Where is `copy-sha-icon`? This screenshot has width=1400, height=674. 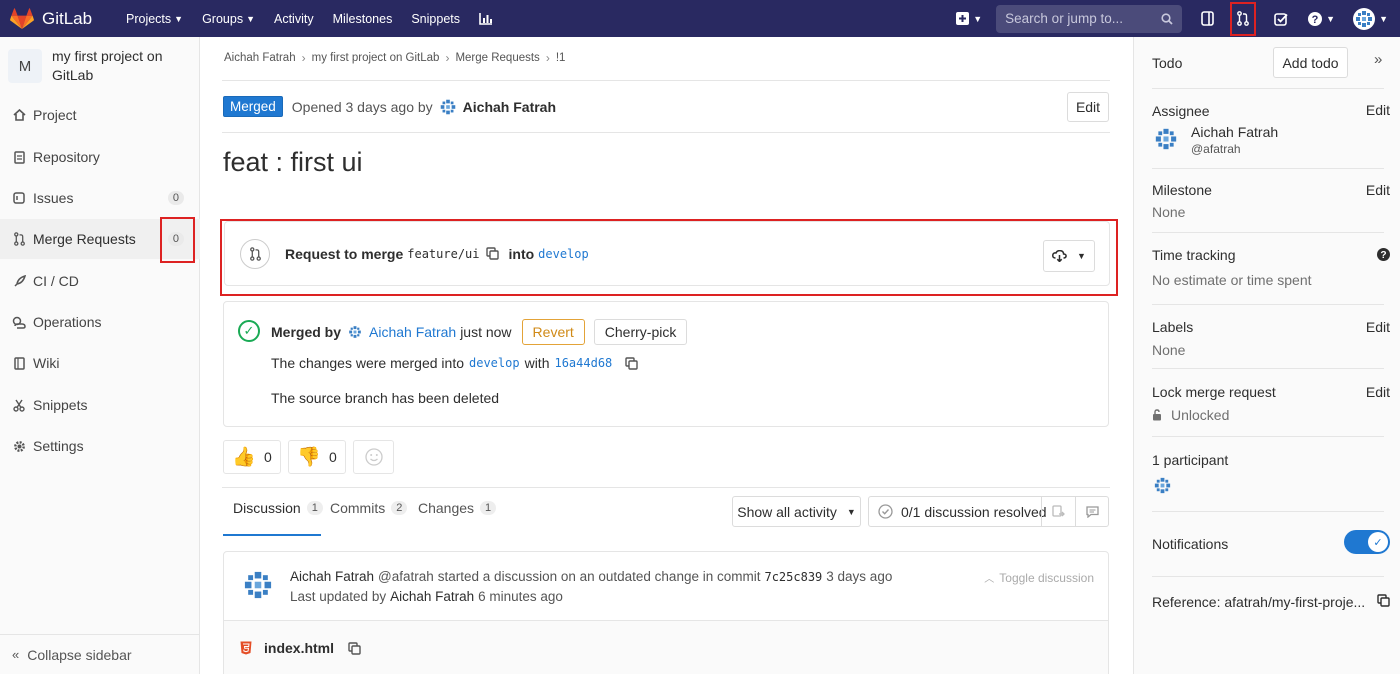
copy-sha-icon is located at coordinates (631, 363).